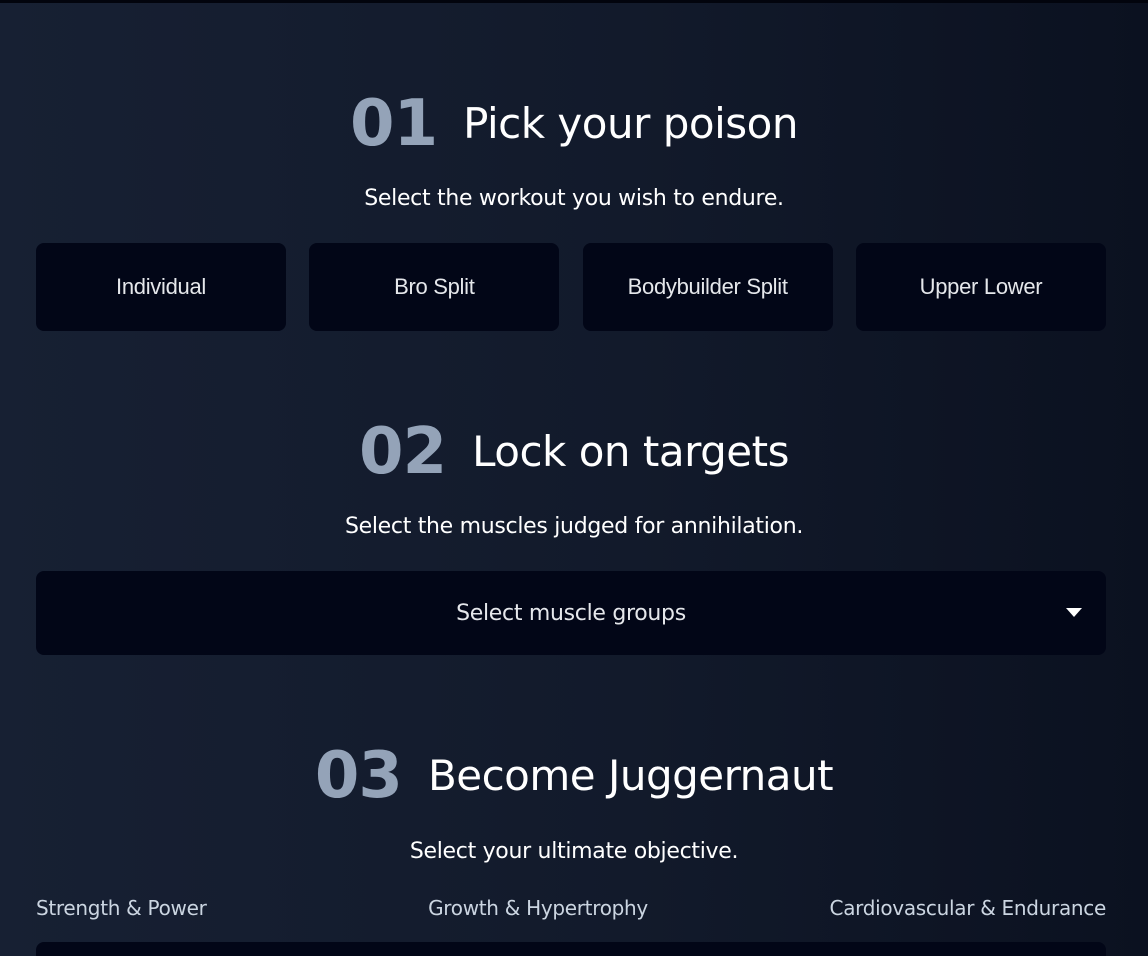  I want to click on select-placeholder: Select muscle groups, so click(571, 613).